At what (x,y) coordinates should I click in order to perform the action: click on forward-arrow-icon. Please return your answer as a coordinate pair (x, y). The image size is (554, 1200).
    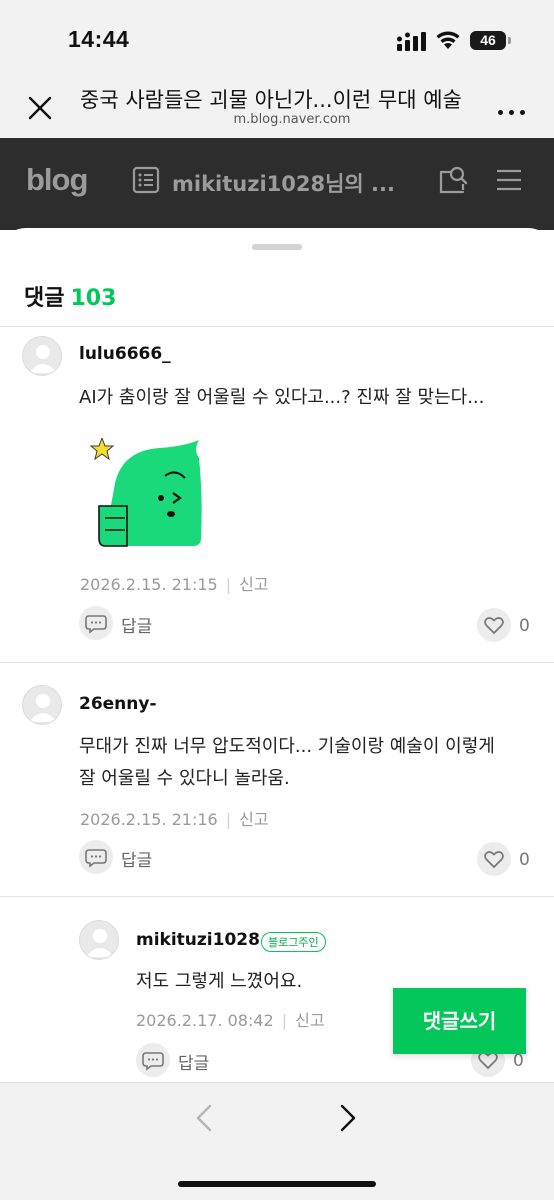
    Looking at the image, I should click on (348, 1118).